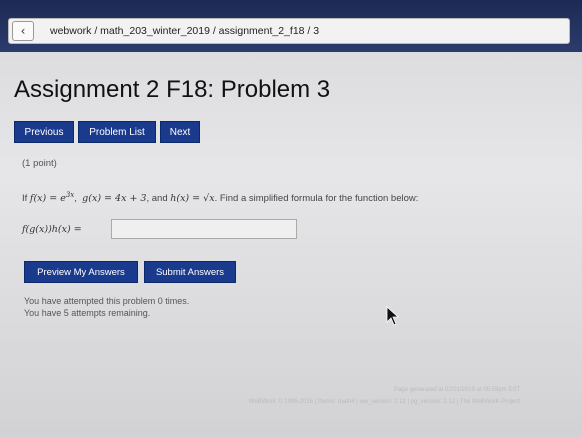 The image size is (582, 437). What do you see at coordinates (180, 132) in the screenshot?
I see `next-button: Next` at bounding box center [180, 132].